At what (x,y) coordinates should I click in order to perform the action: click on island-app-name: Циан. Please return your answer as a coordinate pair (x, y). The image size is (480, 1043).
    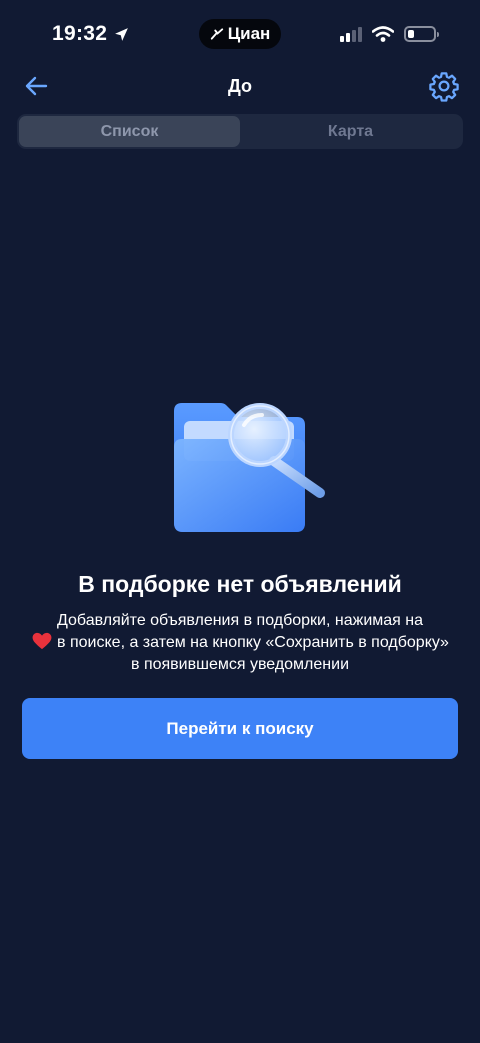
    Looking at the image, I should click on (249, 33).